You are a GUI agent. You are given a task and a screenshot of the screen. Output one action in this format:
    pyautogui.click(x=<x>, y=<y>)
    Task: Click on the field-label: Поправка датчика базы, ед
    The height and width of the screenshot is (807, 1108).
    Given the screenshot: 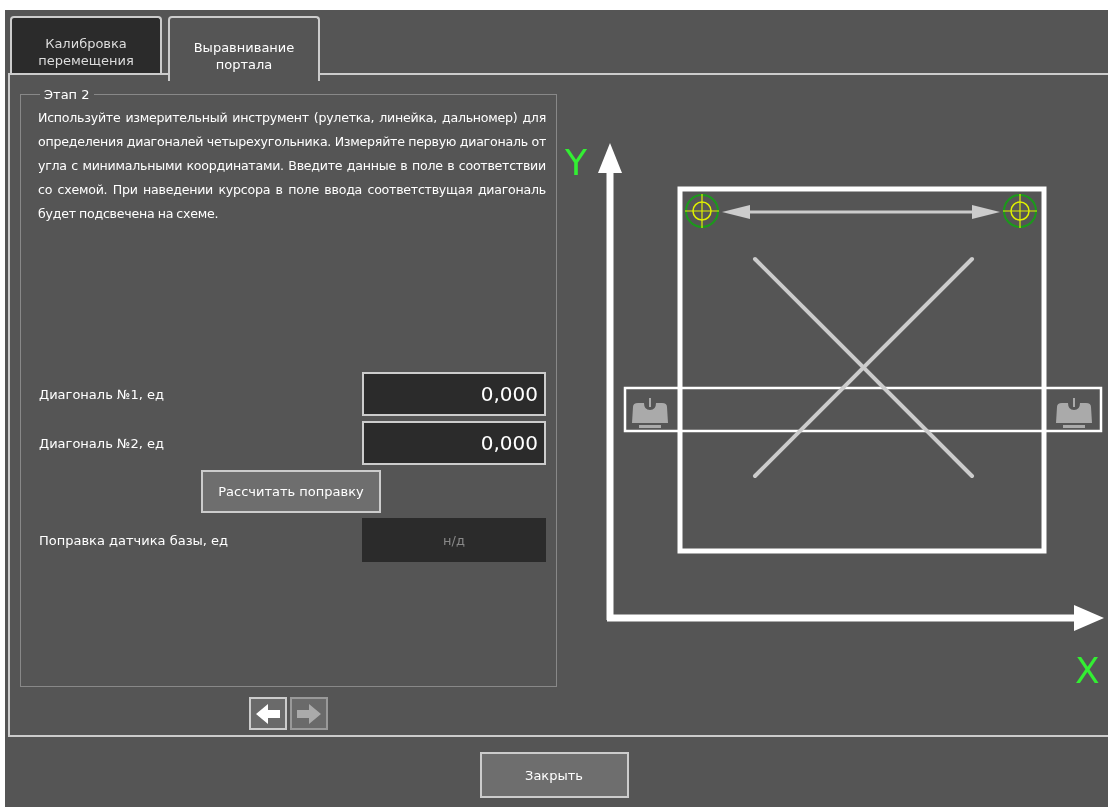 What is the action you would take?
    pyautogui.click(x=134, y=540)
    